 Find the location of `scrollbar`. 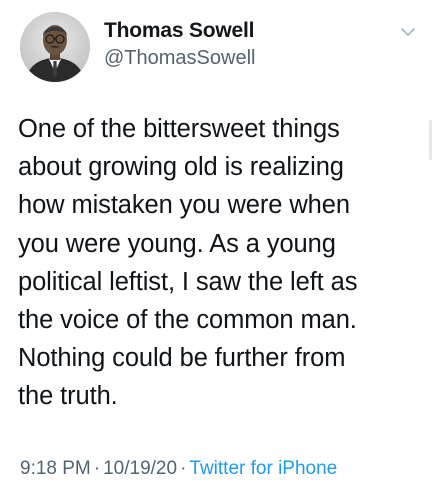

scrollbar is located at coordinates (430, 140).